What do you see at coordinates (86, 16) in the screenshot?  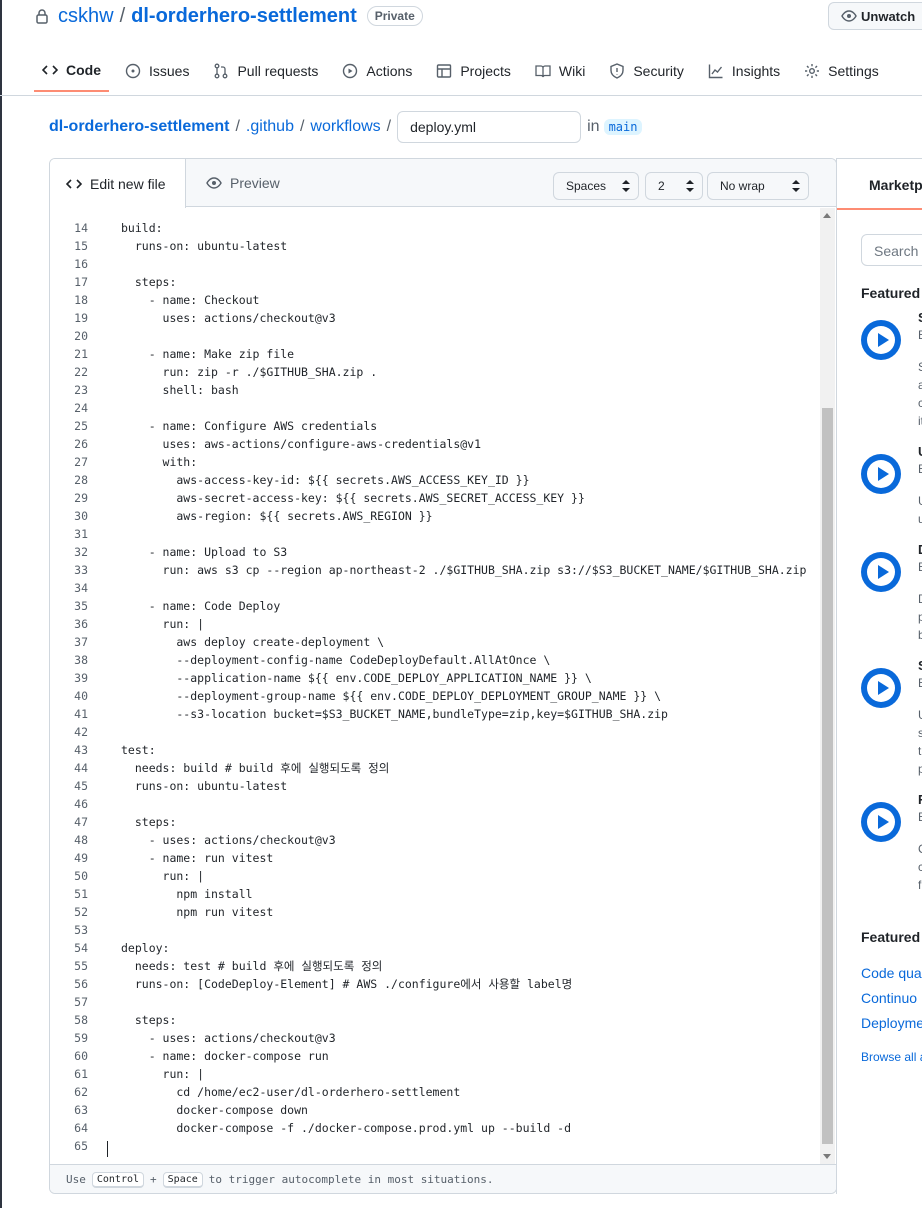 I see `repo-owner-link: cskhw` at bounding box center [86, 16].